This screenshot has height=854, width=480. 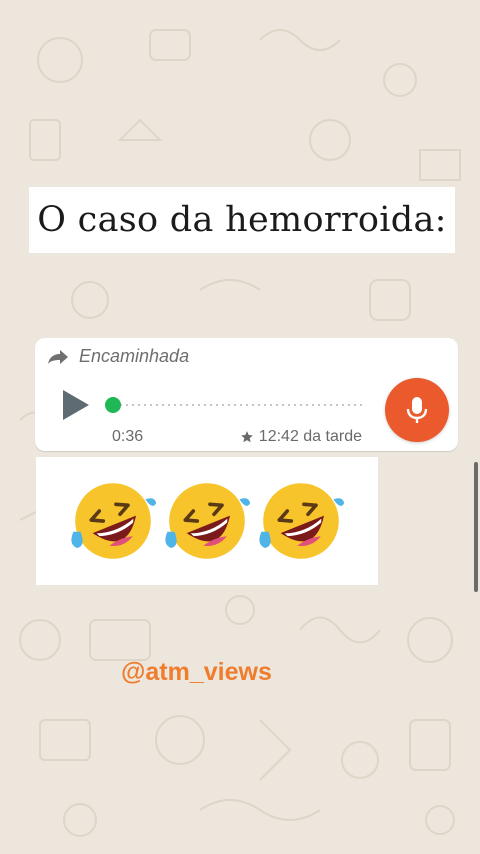 What do you see at coordinates (58, 356) in the screenshot?
I see `forward-arrow-icon` at bounding box center [58, 356].